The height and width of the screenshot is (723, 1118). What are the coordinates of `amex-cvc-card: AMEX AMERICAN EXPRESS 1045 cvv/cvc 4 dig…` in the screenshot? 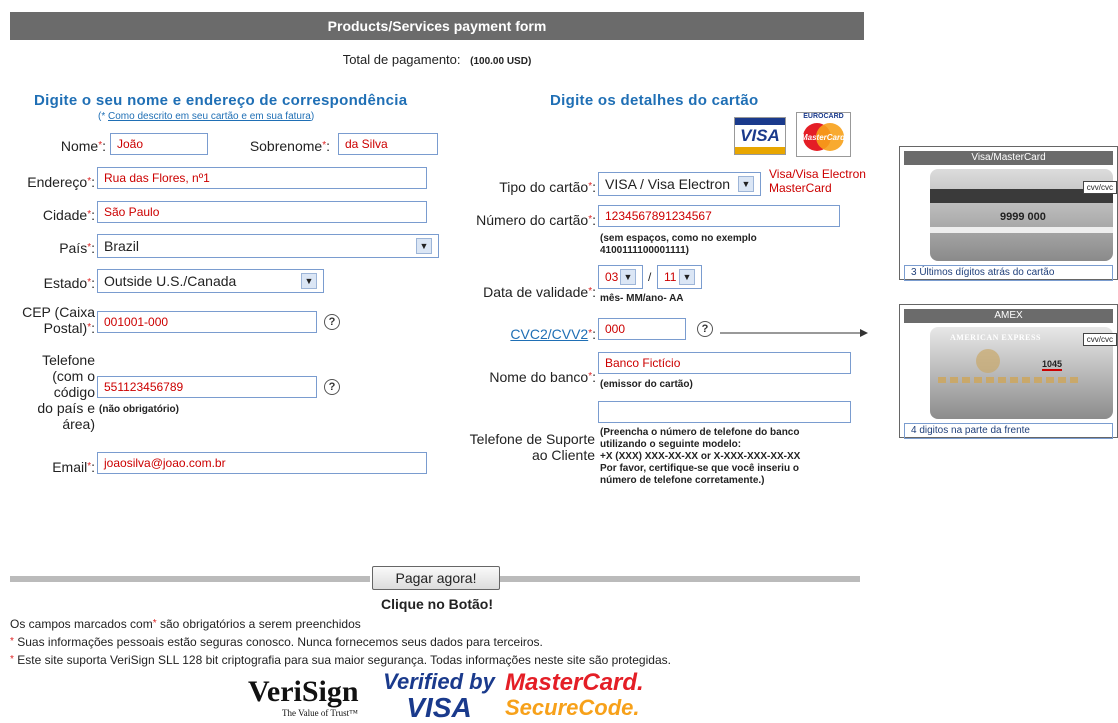 It's located at (1008, 371).